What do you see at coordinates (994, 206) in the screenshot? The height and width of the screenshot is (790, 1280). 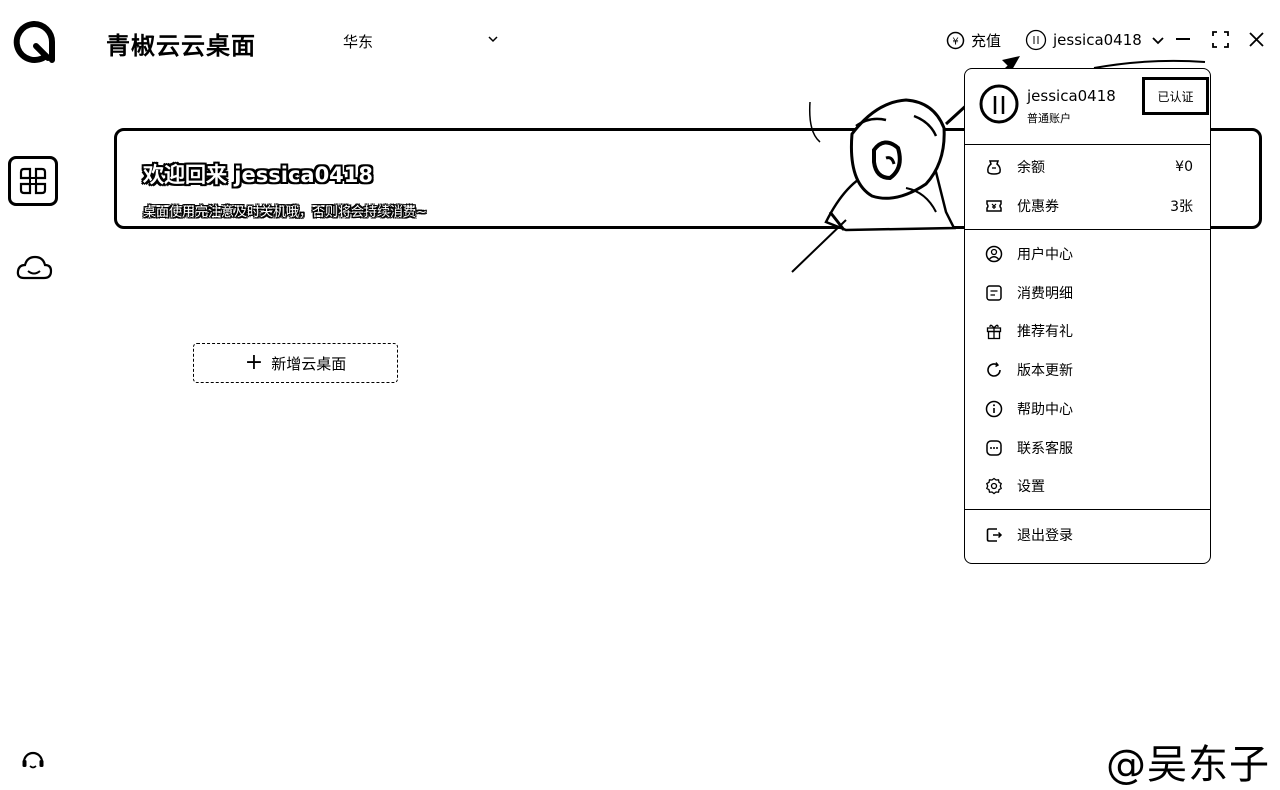 I see `coupon-icon` at bounding box center [994, 206].